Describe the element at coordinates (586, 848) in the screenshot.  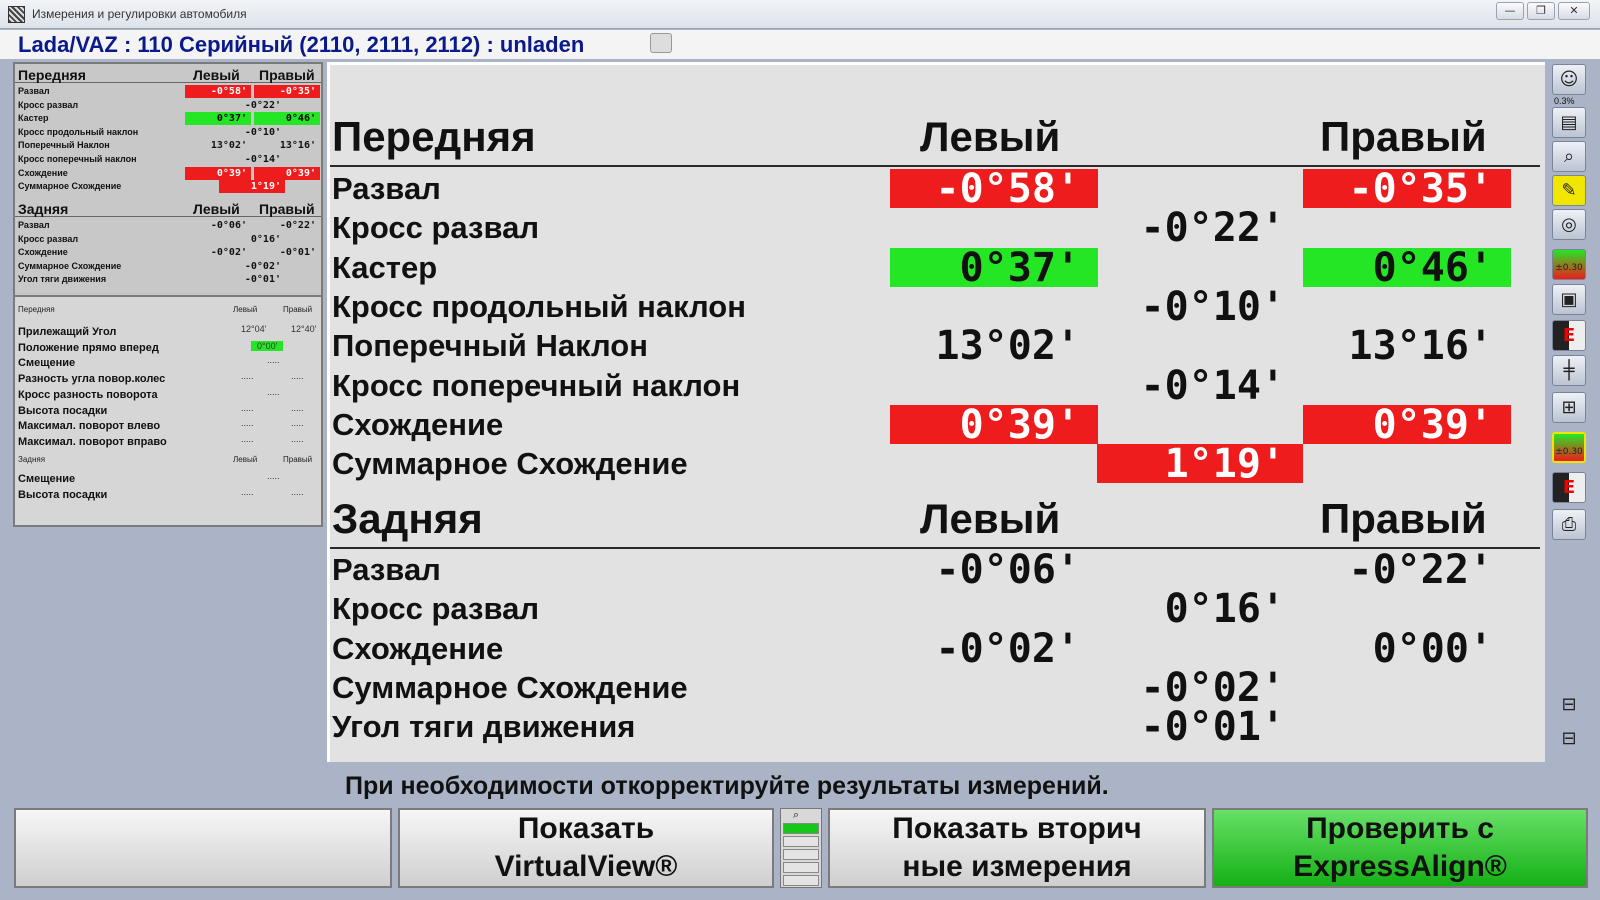
I see `show-virtualview-button: Показать VirtualView®` at that location.